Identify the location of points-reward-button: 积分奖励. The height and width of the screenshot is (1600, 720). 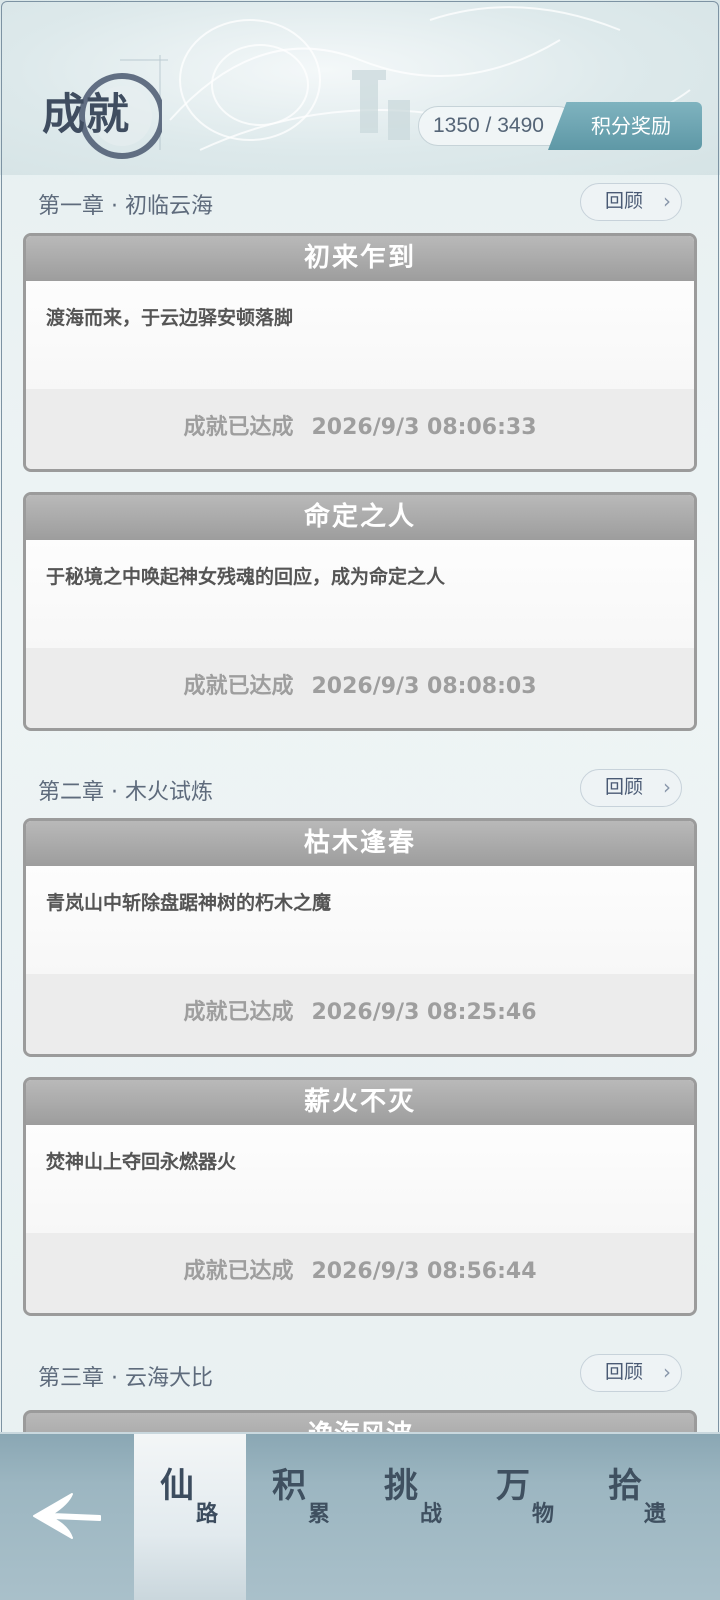
(625, 126).